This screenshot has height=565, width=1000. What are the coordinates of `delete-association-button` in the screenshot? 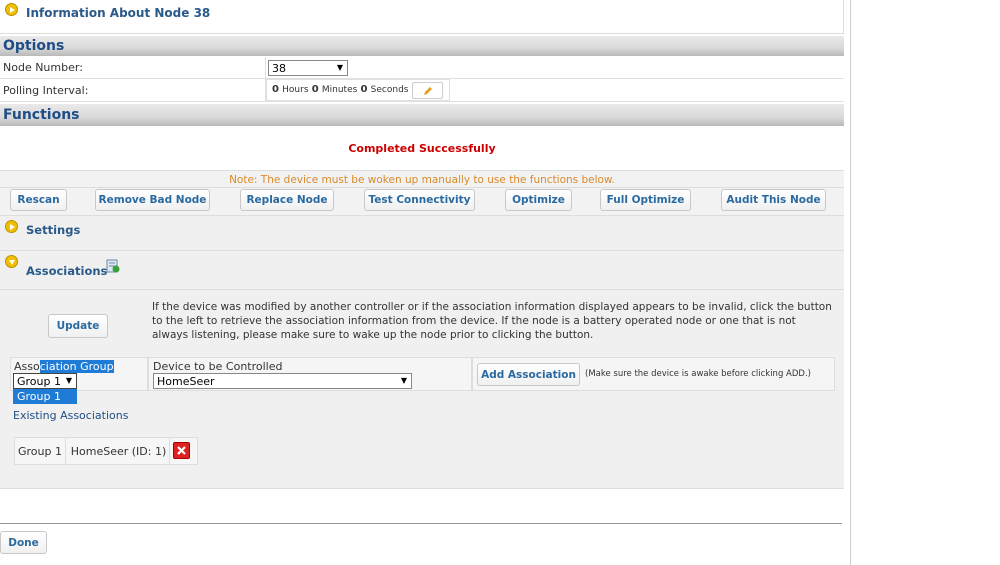 It's located at (181, 450).